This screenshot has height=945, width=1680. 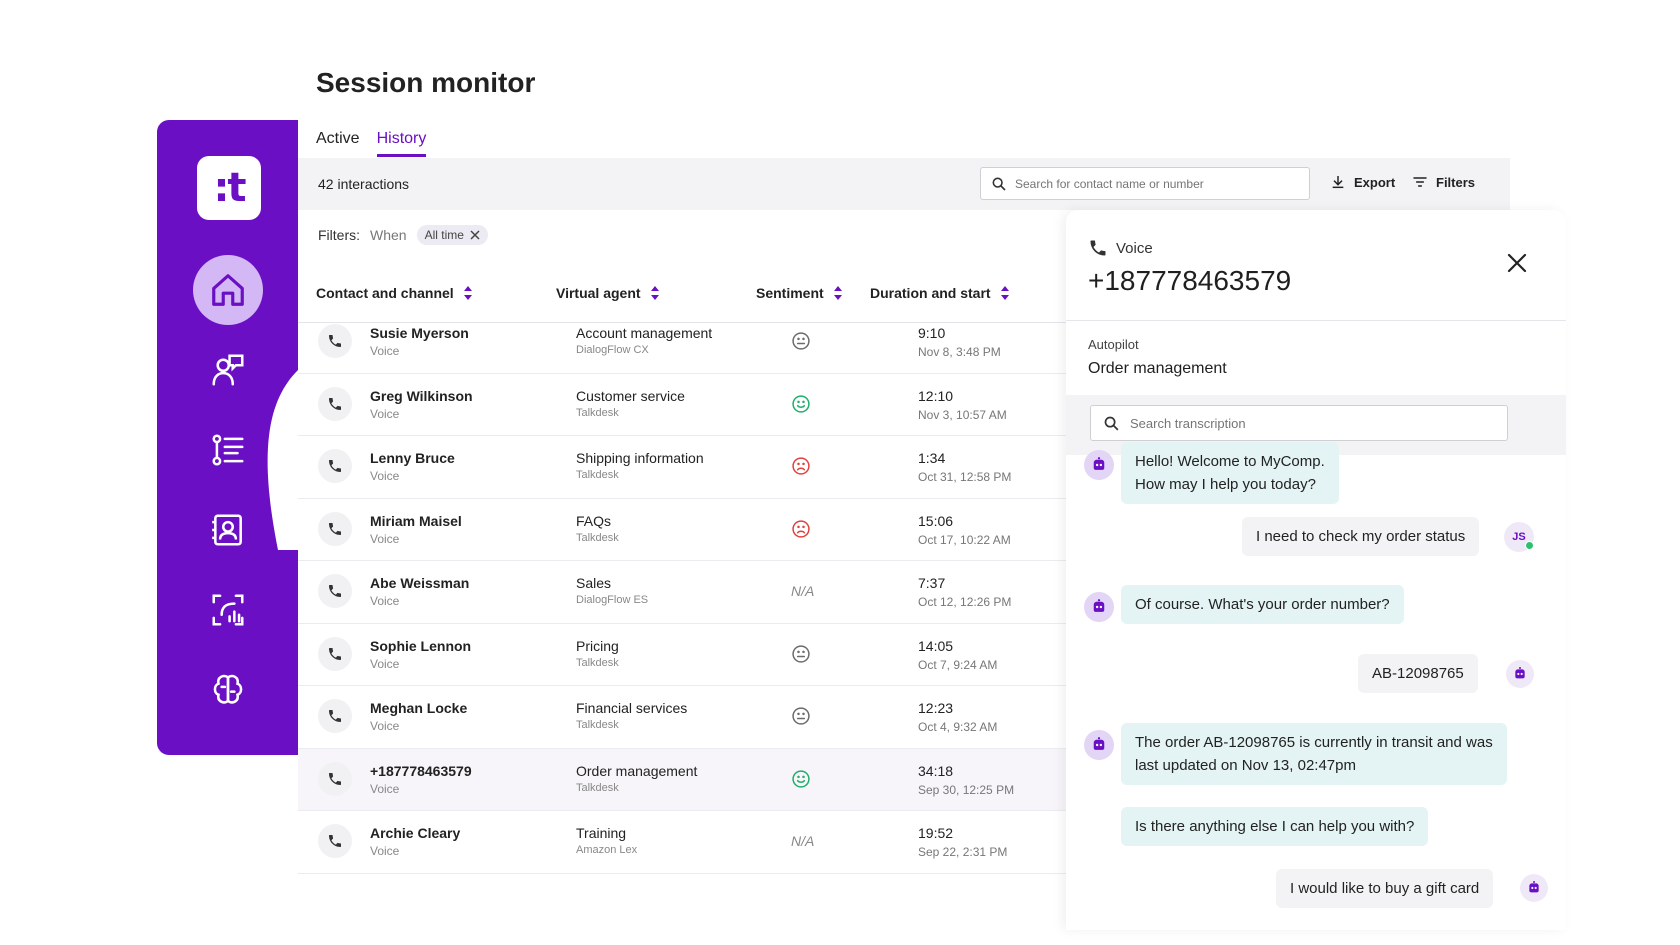 I want to click on sidebar-item-agents, so click(x=228, y=370).